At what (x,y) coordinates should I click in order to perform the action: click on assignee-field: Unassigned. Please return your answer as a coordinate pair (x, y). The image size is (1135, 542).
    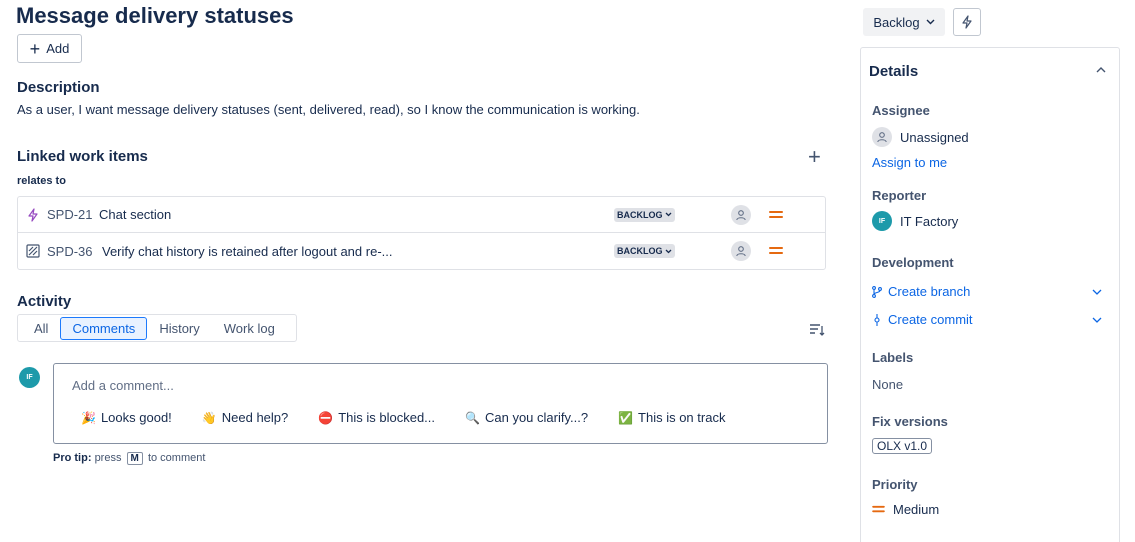
    Looking at the image, I should click on (920, 137).